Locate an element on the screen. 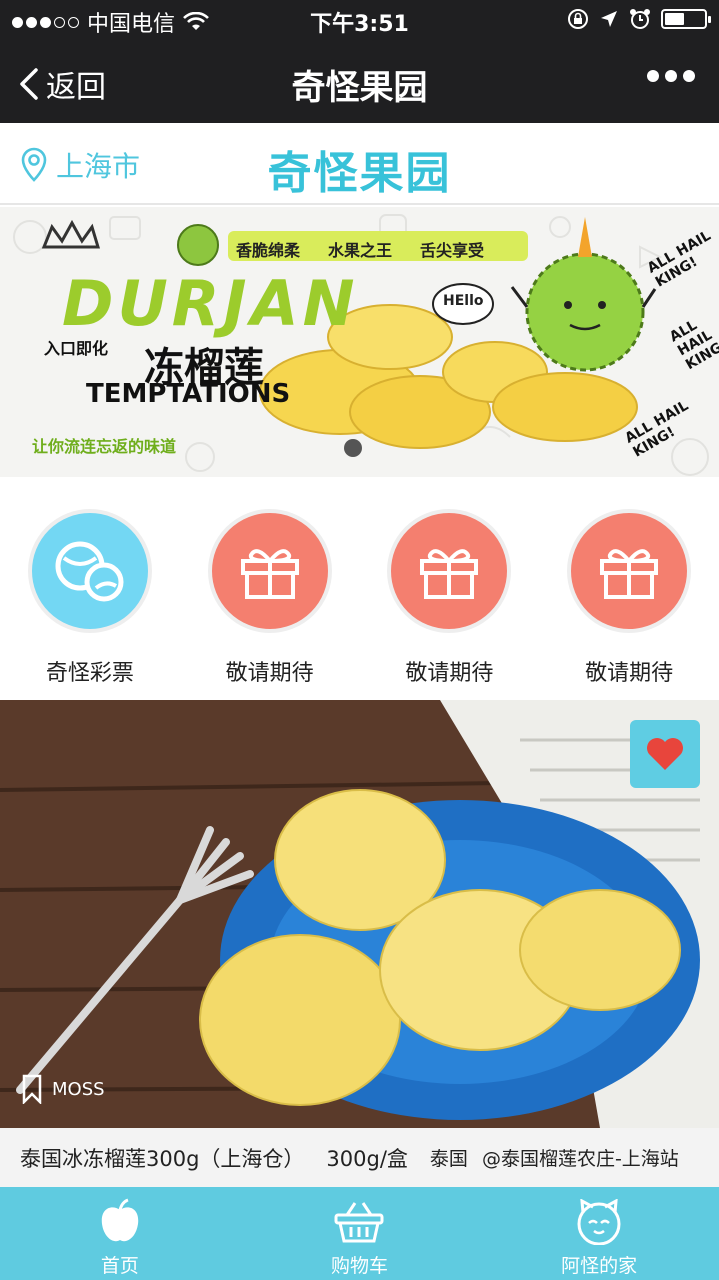 The width and height of the screenshot is (719, 1280). basket-icon is located at coordinates (359, 1222).